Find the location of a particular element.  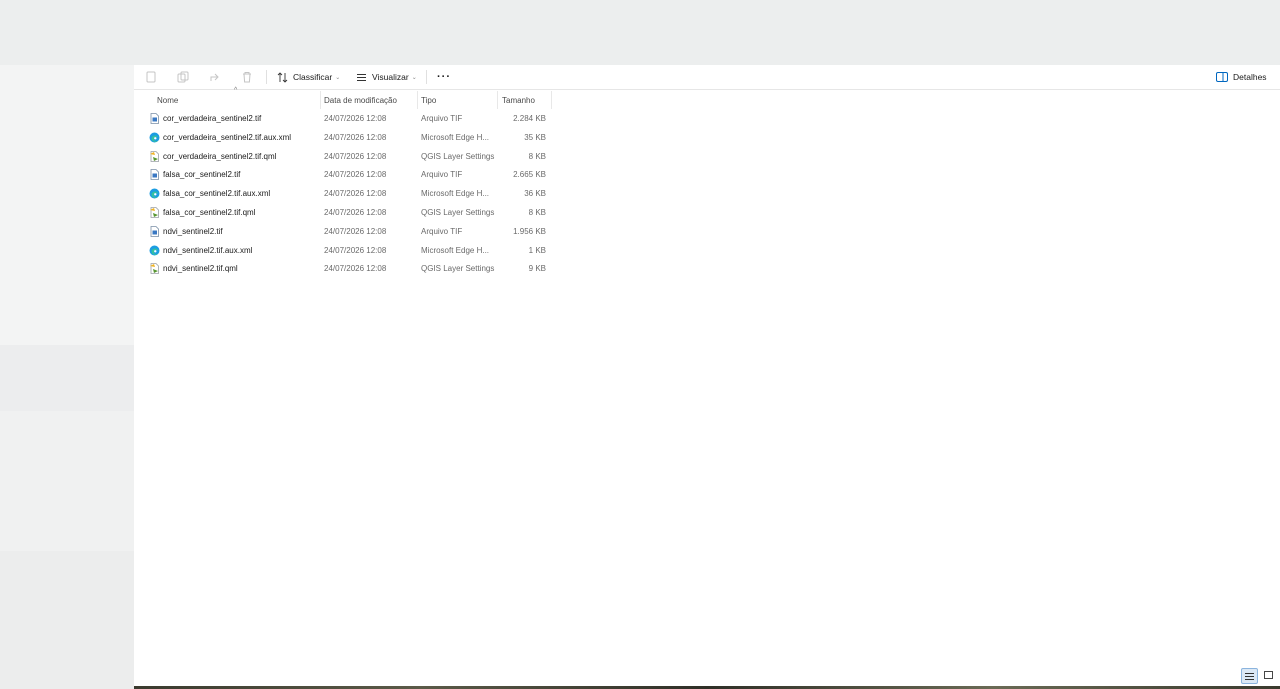

view-button: Visualizar ⌄ is located at coordinates (386, 77).